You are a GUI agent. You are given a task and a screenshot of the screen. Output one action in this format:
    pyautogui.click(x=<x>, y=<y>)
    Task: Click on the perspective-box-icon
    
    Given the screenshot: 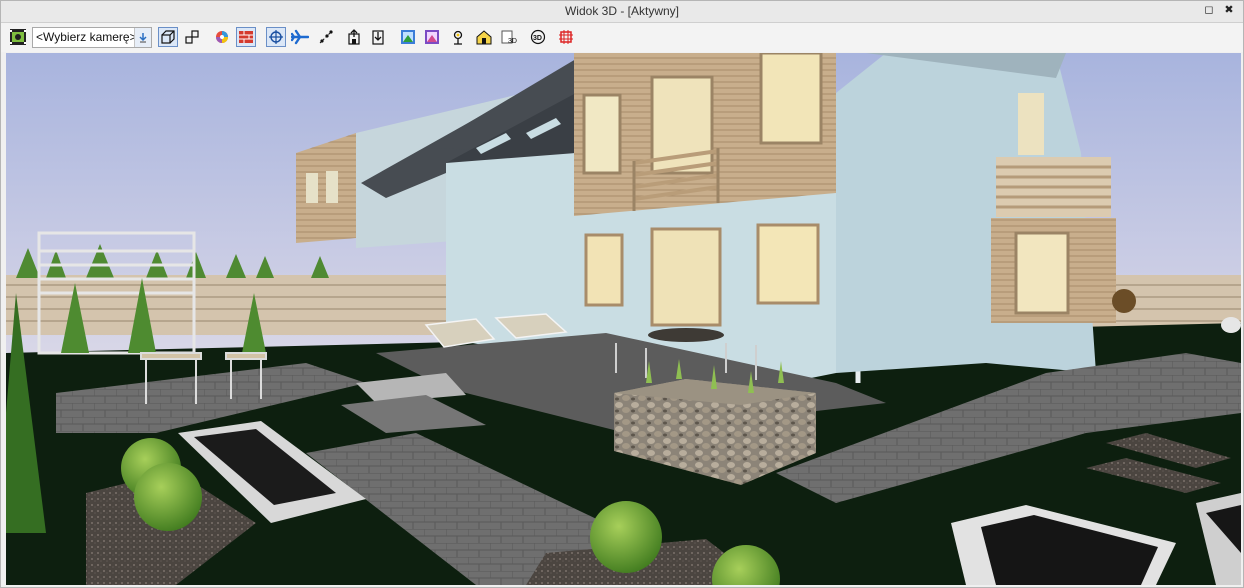 What is the action you would take?
    pyautogui.click(x=168, y=37)
    